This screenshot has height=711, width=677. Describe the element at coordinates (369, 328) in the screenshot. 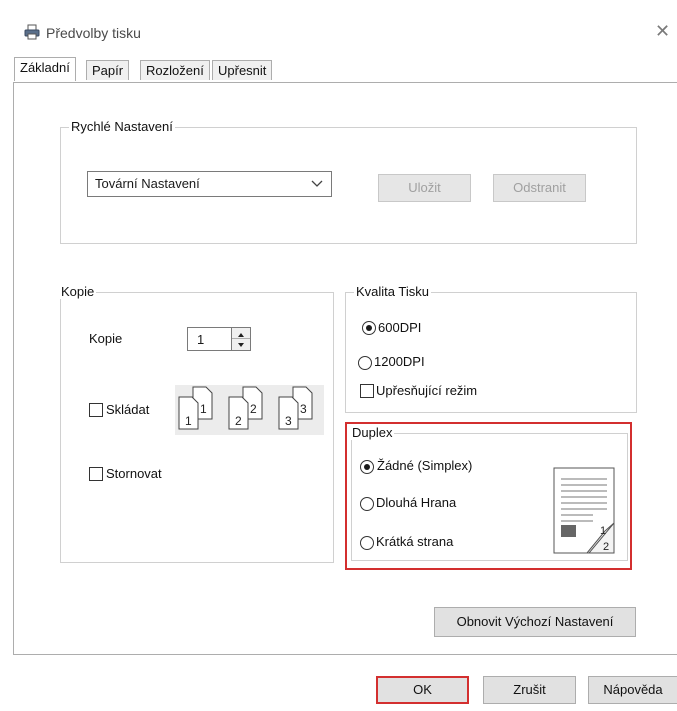

I see `quality-600-radio` at that location.